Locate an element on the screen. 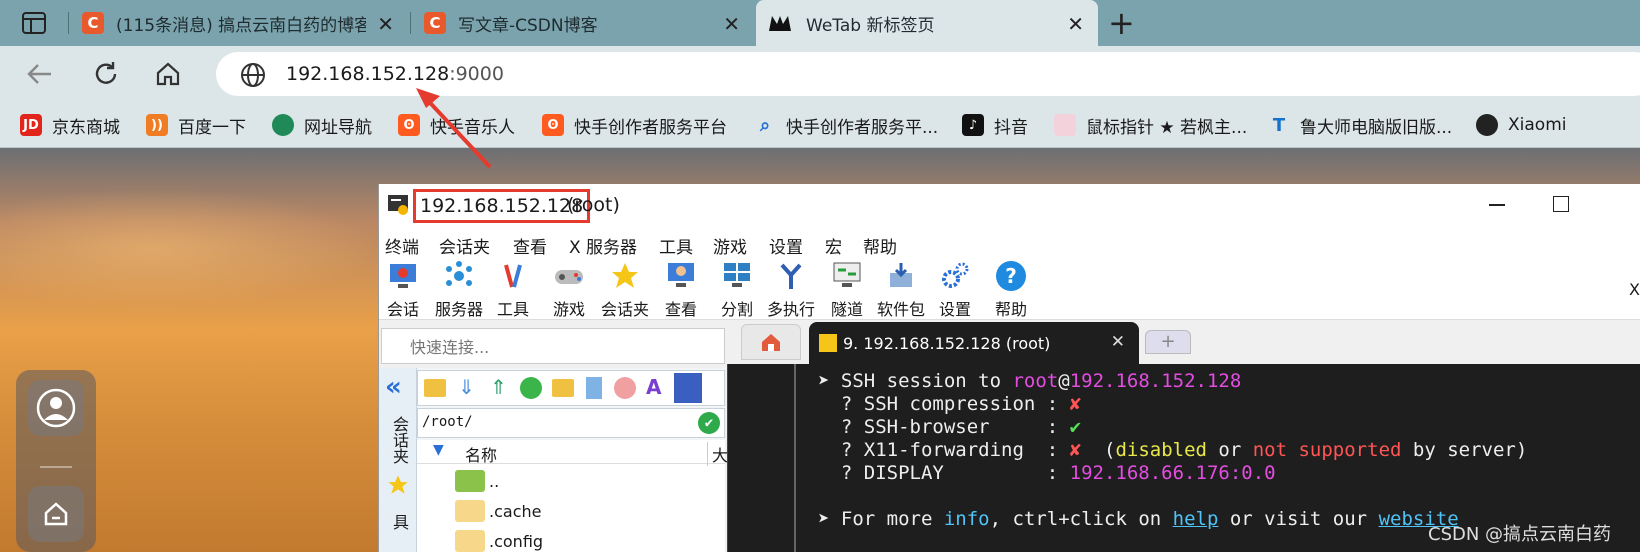  toolbar-settings-button: 设置 is located at coordinates (955, 290).